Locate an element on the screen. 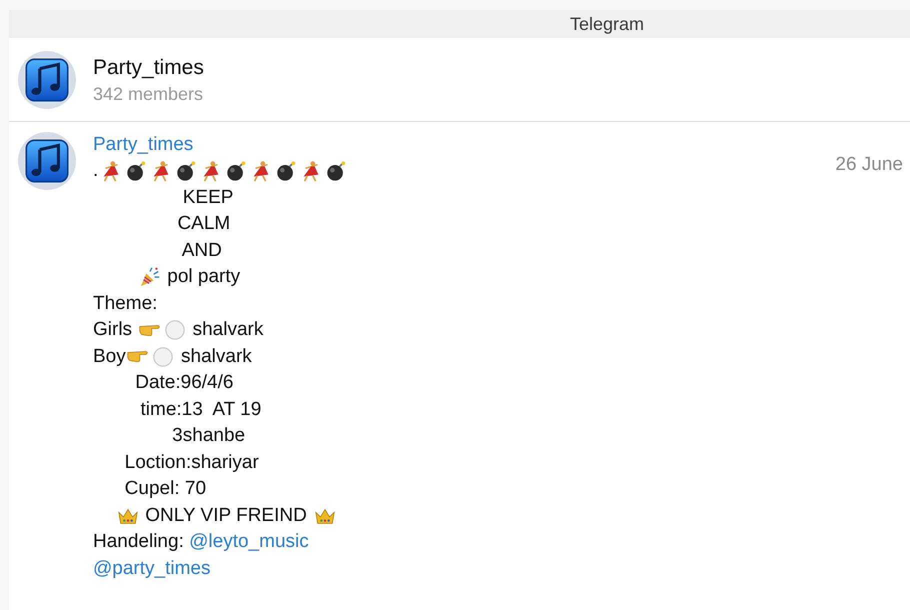  message-text: Theme: is located at coordinates (125, 303).